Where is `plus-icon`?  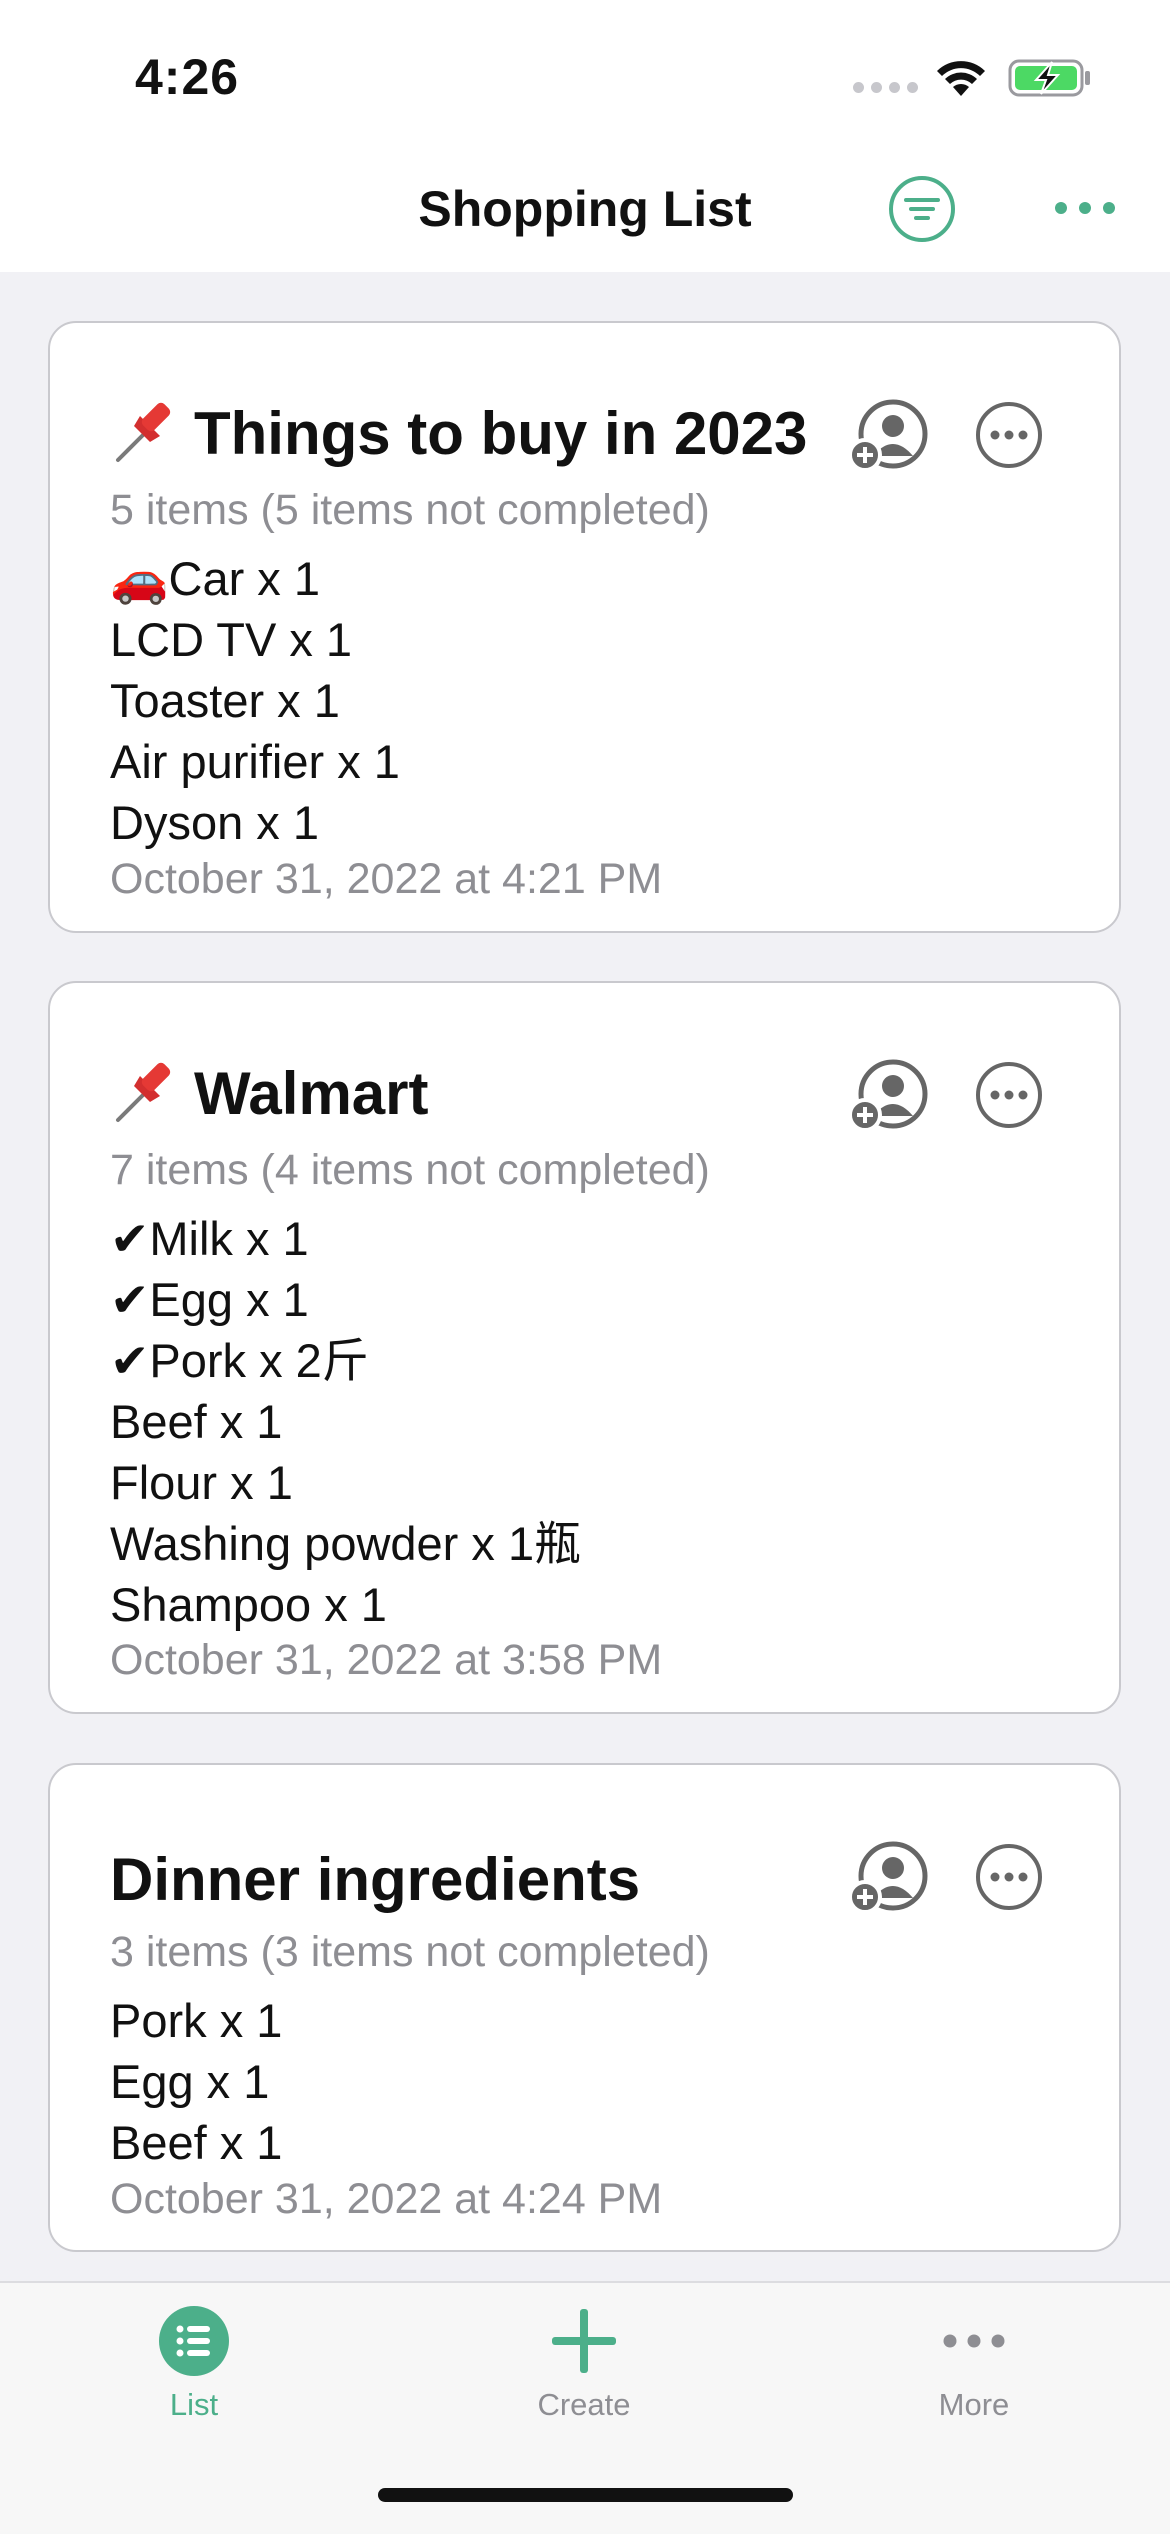
plus-icon is located at coordinates (584, 2341).